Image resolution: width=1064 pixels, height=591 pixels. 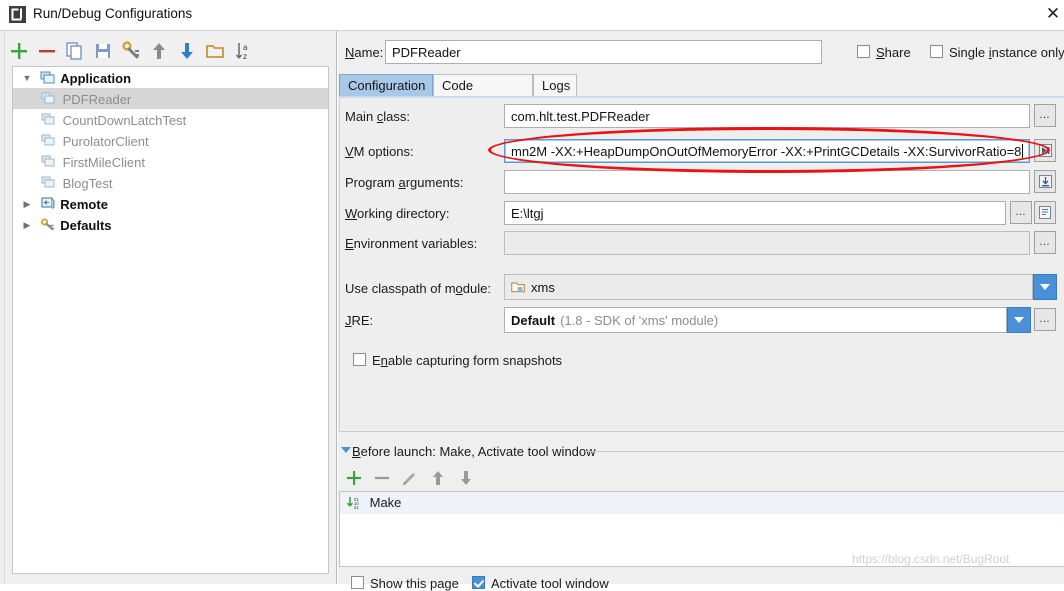 I want to click on enable-capturing-checkbox, so click(x=359, y=359).